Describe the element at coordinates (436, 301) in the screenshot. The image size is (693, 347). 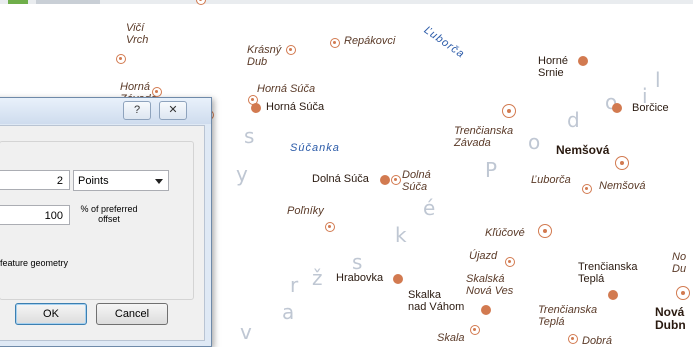
I see `place-label: Skalka nad Váhom` at that location.